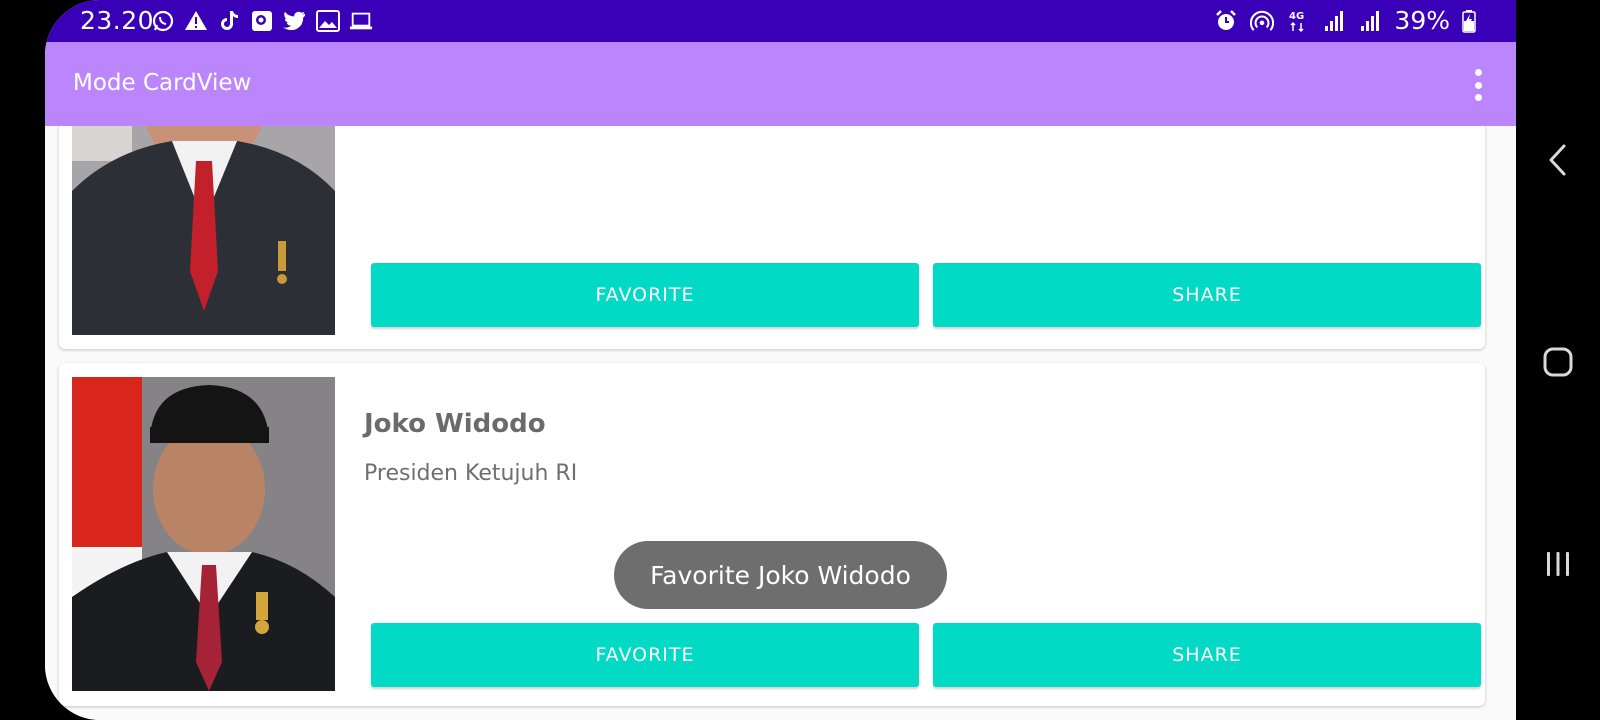 The image size is (1600, 720). I want to click on warning-icon, so click(196, 21).